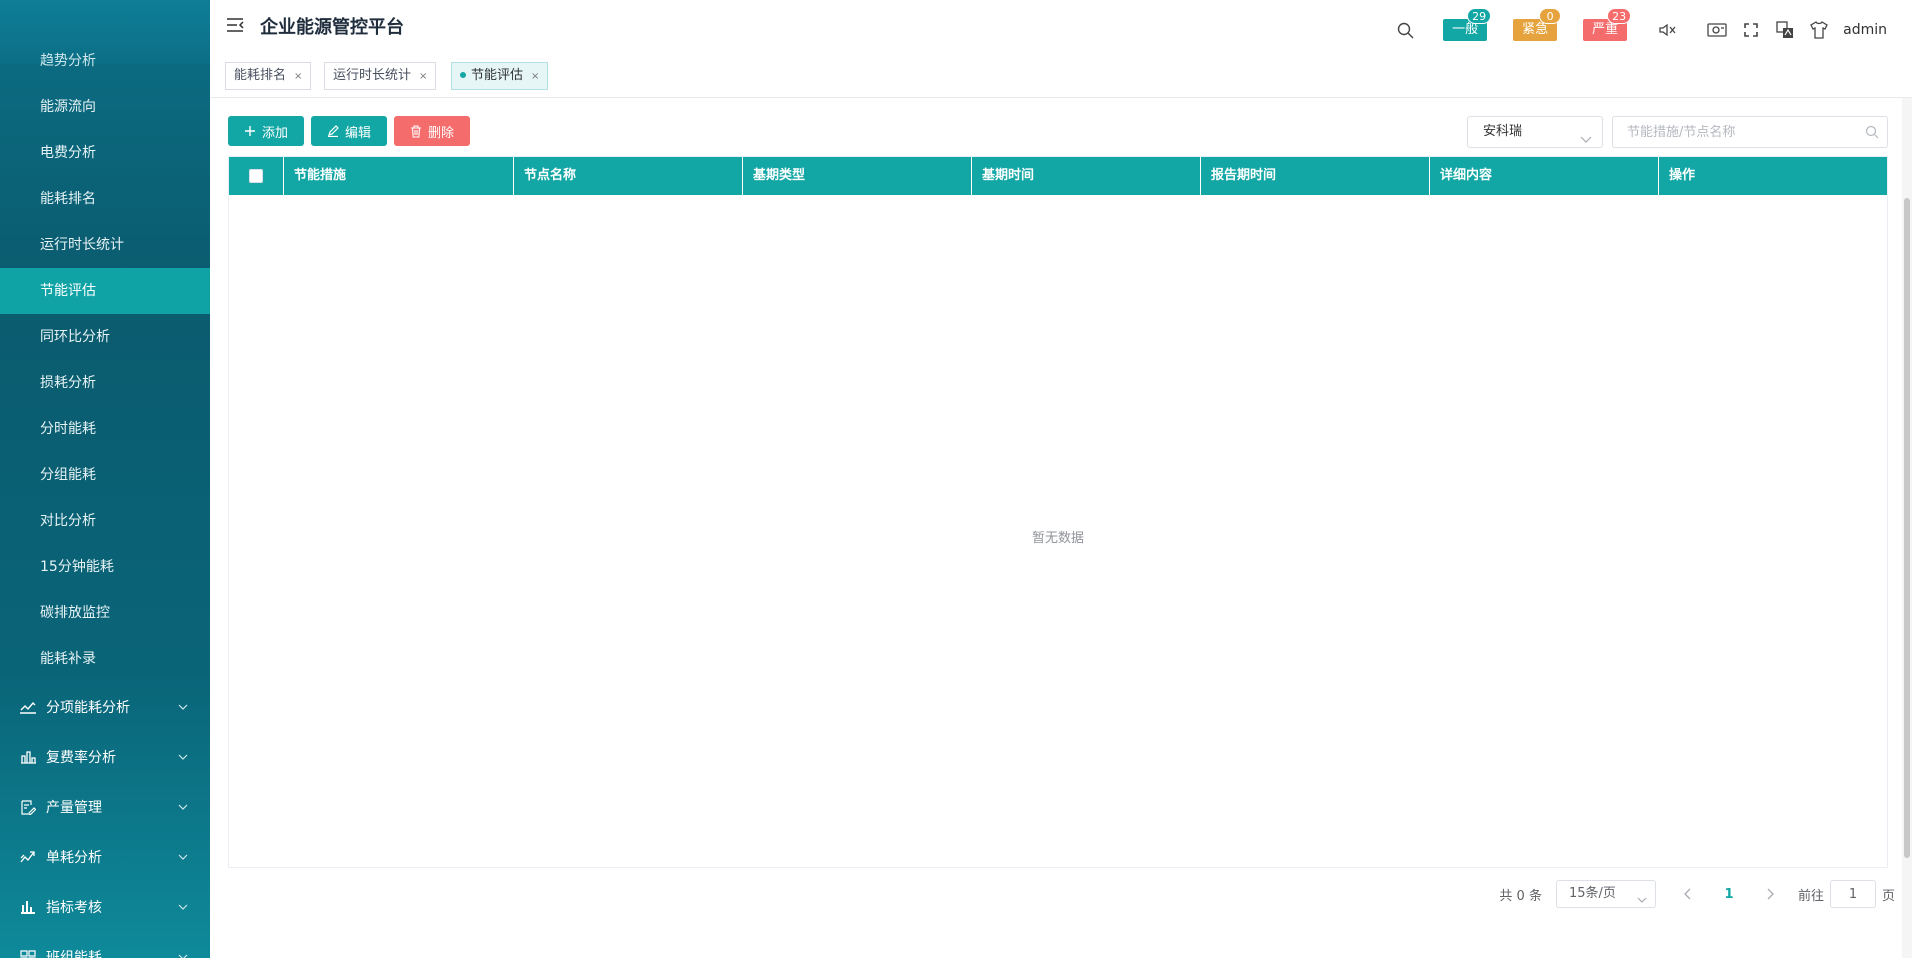 The width and height of the screenshot is (1912, 958). I want to click on trend-line-icon, so click(28, 707).